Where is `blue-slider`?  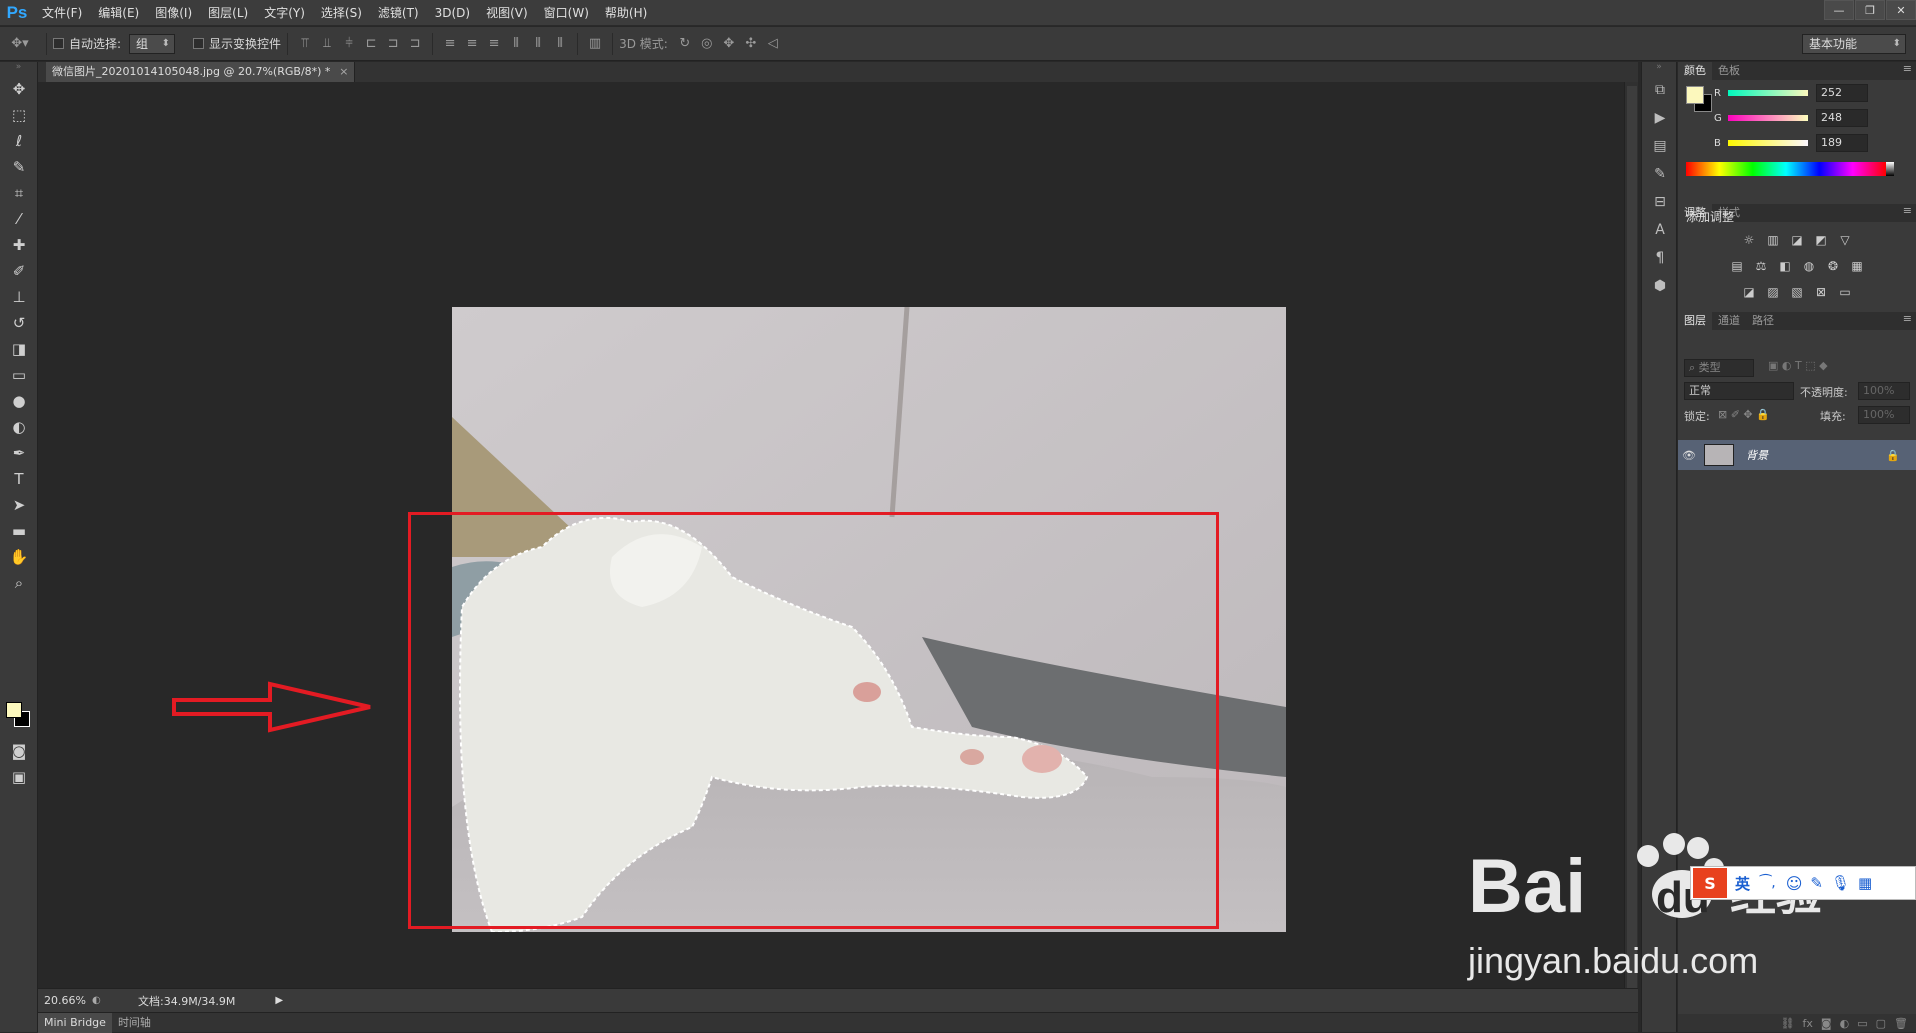
blue-slider is located at coordinates (1768, 143).